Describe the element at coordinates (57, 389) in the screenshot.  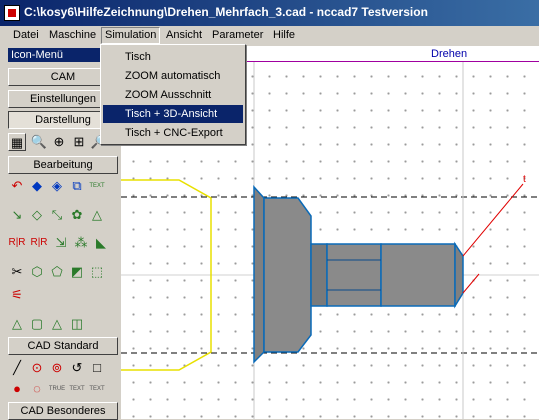
I see `true-text-icon: TRUE` at that location.